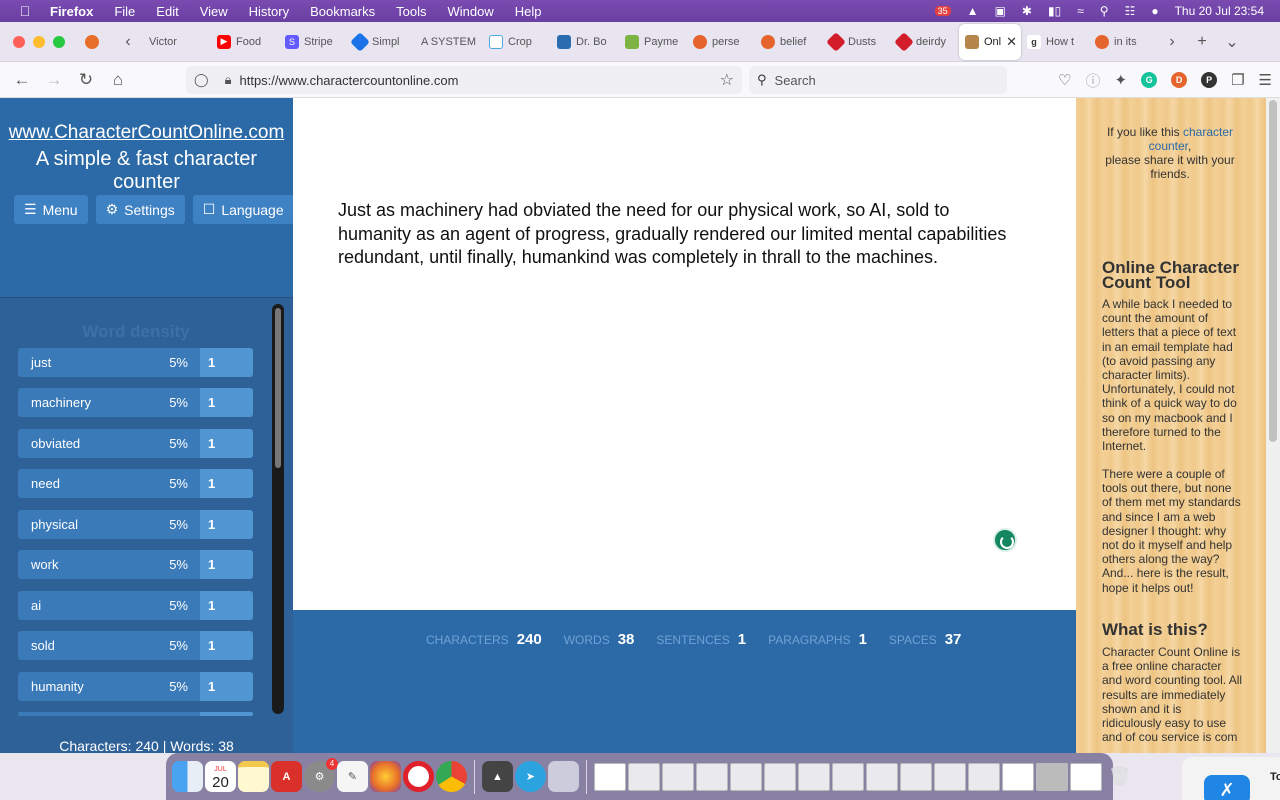 The height and width of the screenshot is (800, 1280). Describe the element at coordinates (1093, 80) in the screenshot. I see `info-extension-icon: ⓘ` at that location.